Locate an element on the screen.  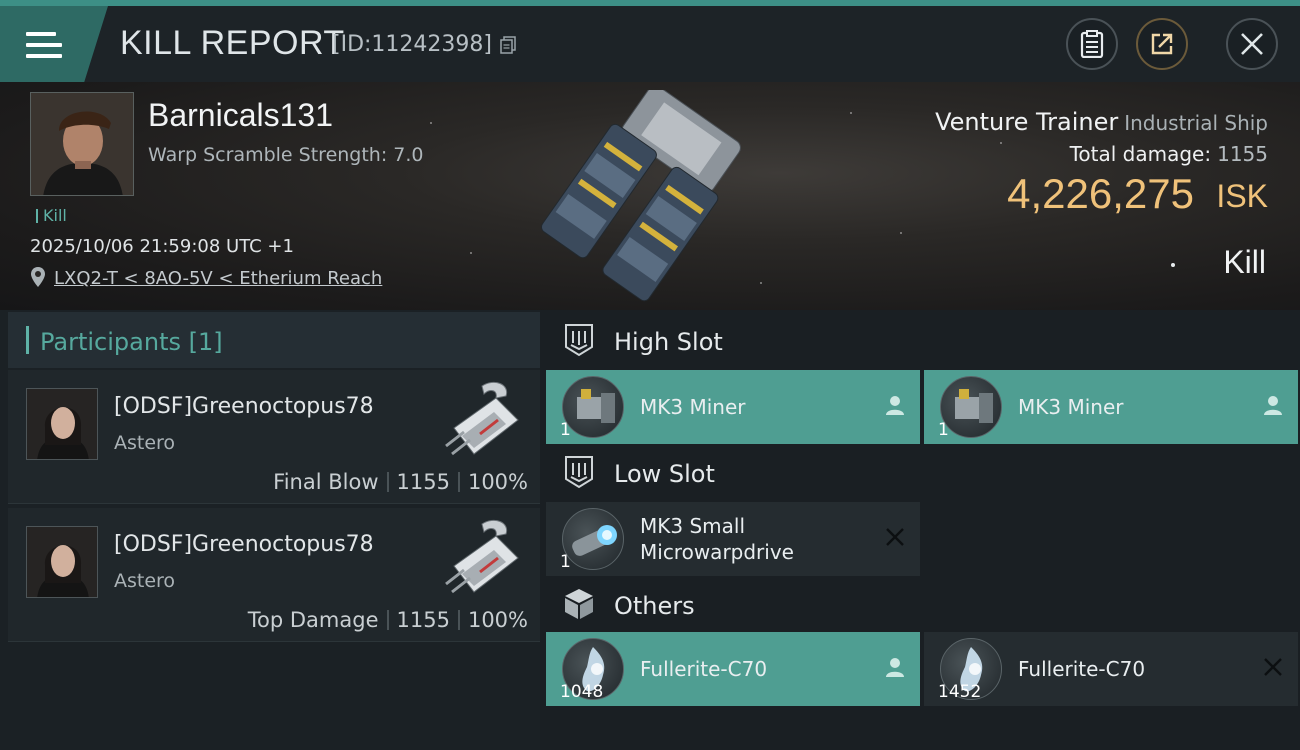
participant-stats: Final Blow 1155 100% is located at coordinates (400, 482).